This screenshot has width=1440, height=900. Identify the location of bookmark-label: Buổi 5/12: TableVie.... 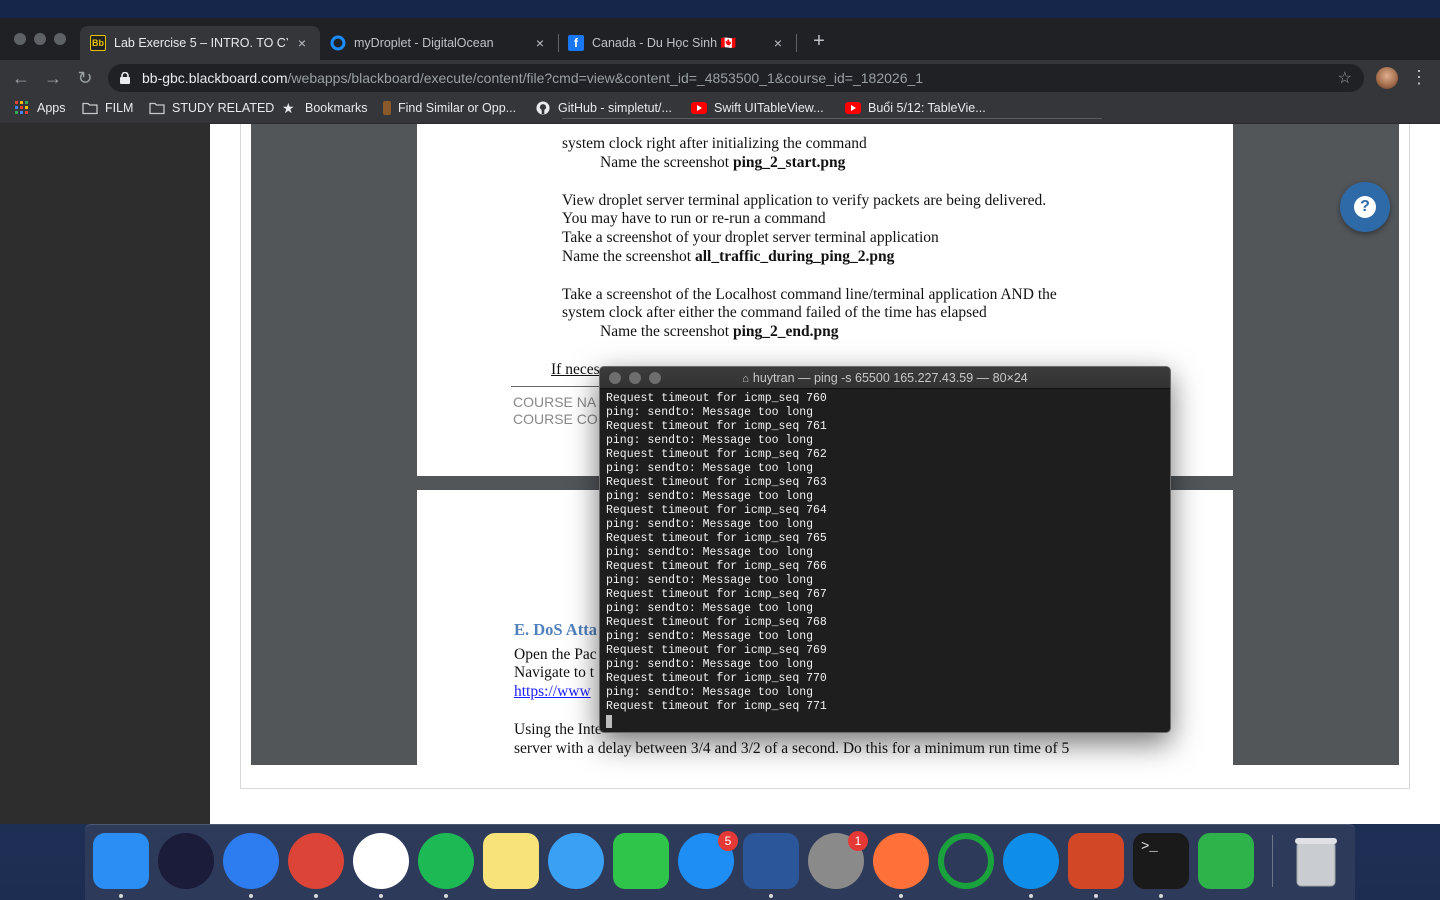
(927, 108).